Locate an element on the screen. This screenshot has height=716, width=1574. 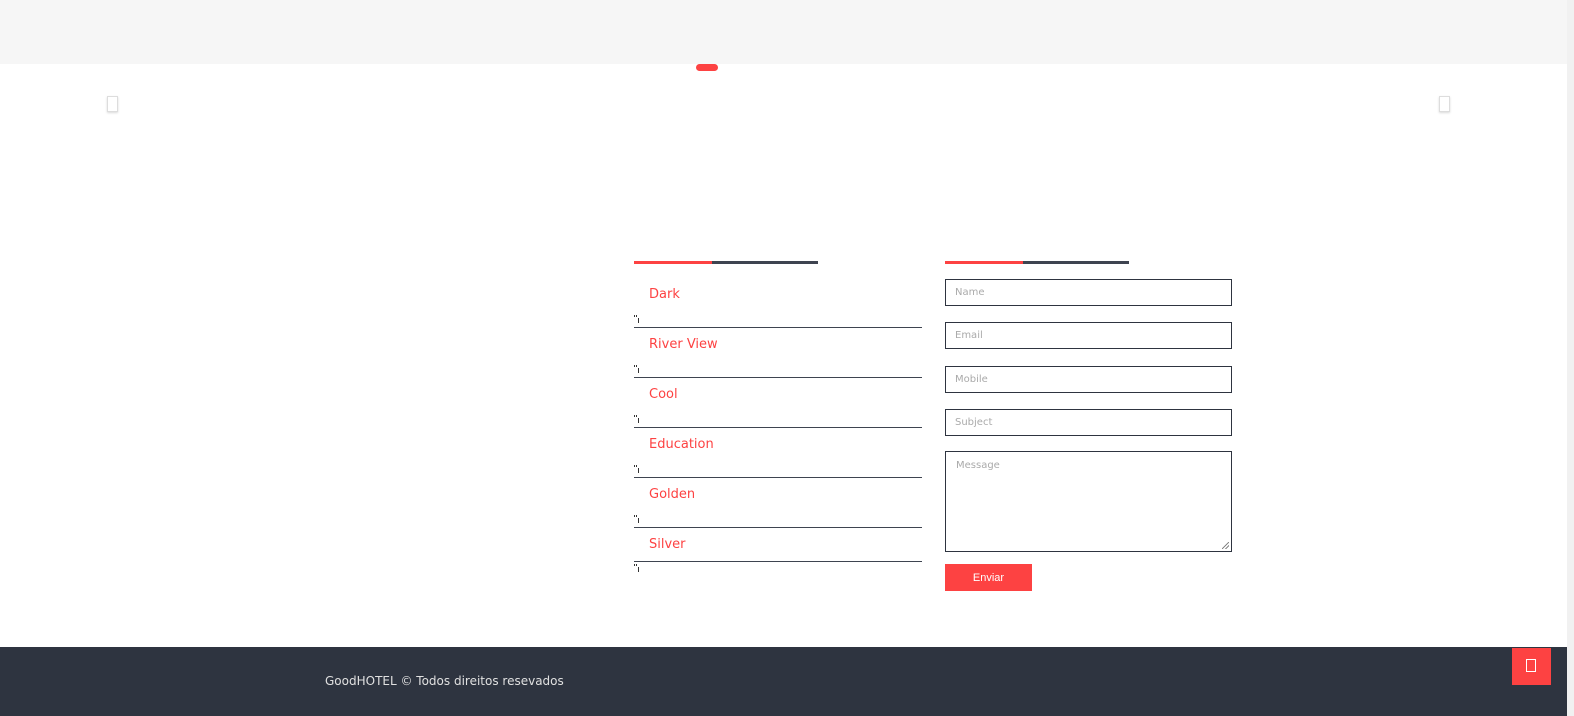
chevron-right-icon is located at coordinates (1444, 104).